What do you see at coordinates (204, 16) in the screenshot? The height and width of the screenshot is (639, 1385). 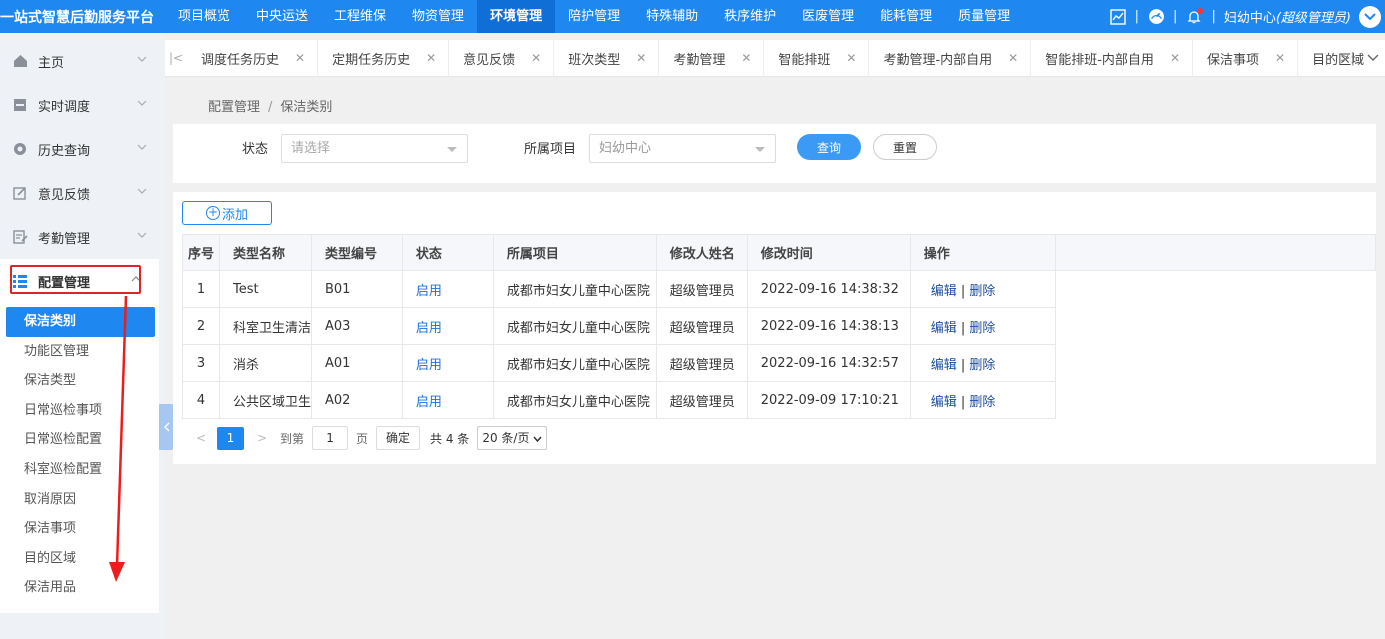 I see `top-nav-item: 项目概览` at bounding box center [204, 16].